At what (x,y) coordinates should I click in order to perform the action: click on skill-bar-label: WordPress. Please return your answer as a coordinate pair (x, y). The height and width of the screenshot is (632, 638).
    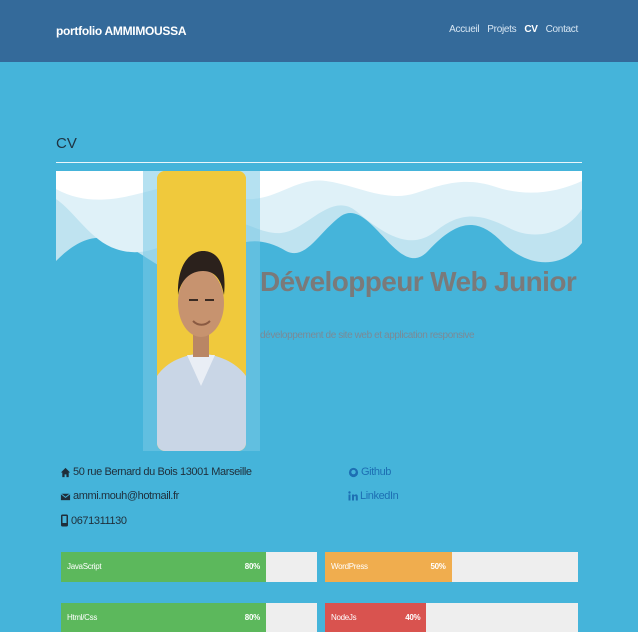
    Looking at the image, I should click on (349, 566).